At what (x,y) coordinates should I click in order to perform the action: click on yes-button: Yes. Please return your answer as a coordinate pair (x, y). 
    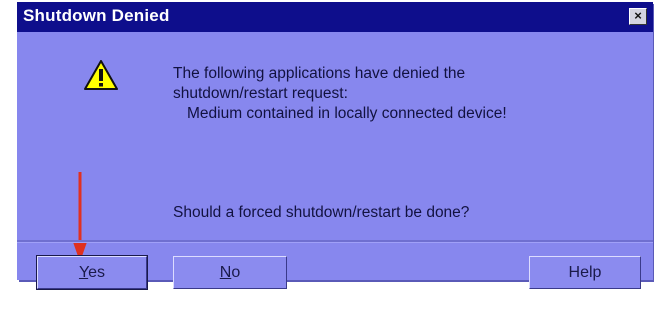
    Looking at the image, I should click on (92, 272).